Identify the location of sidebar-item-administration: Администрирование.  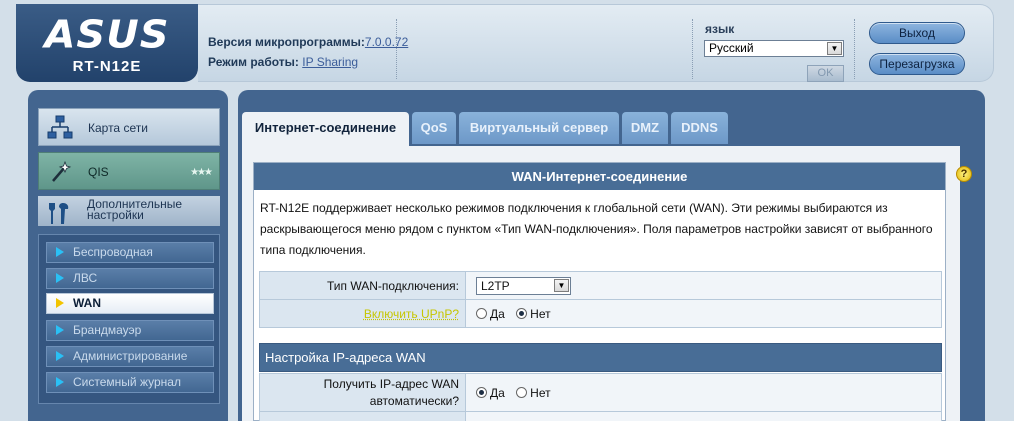
(130, 356).